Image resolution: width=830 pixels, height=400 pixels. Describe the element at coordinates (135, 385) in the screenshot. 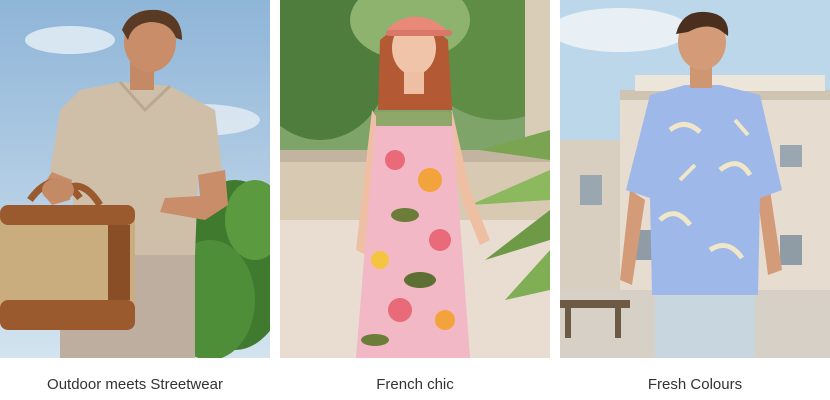

I see `category-label: Outdoor meets Streetwear` at that location.